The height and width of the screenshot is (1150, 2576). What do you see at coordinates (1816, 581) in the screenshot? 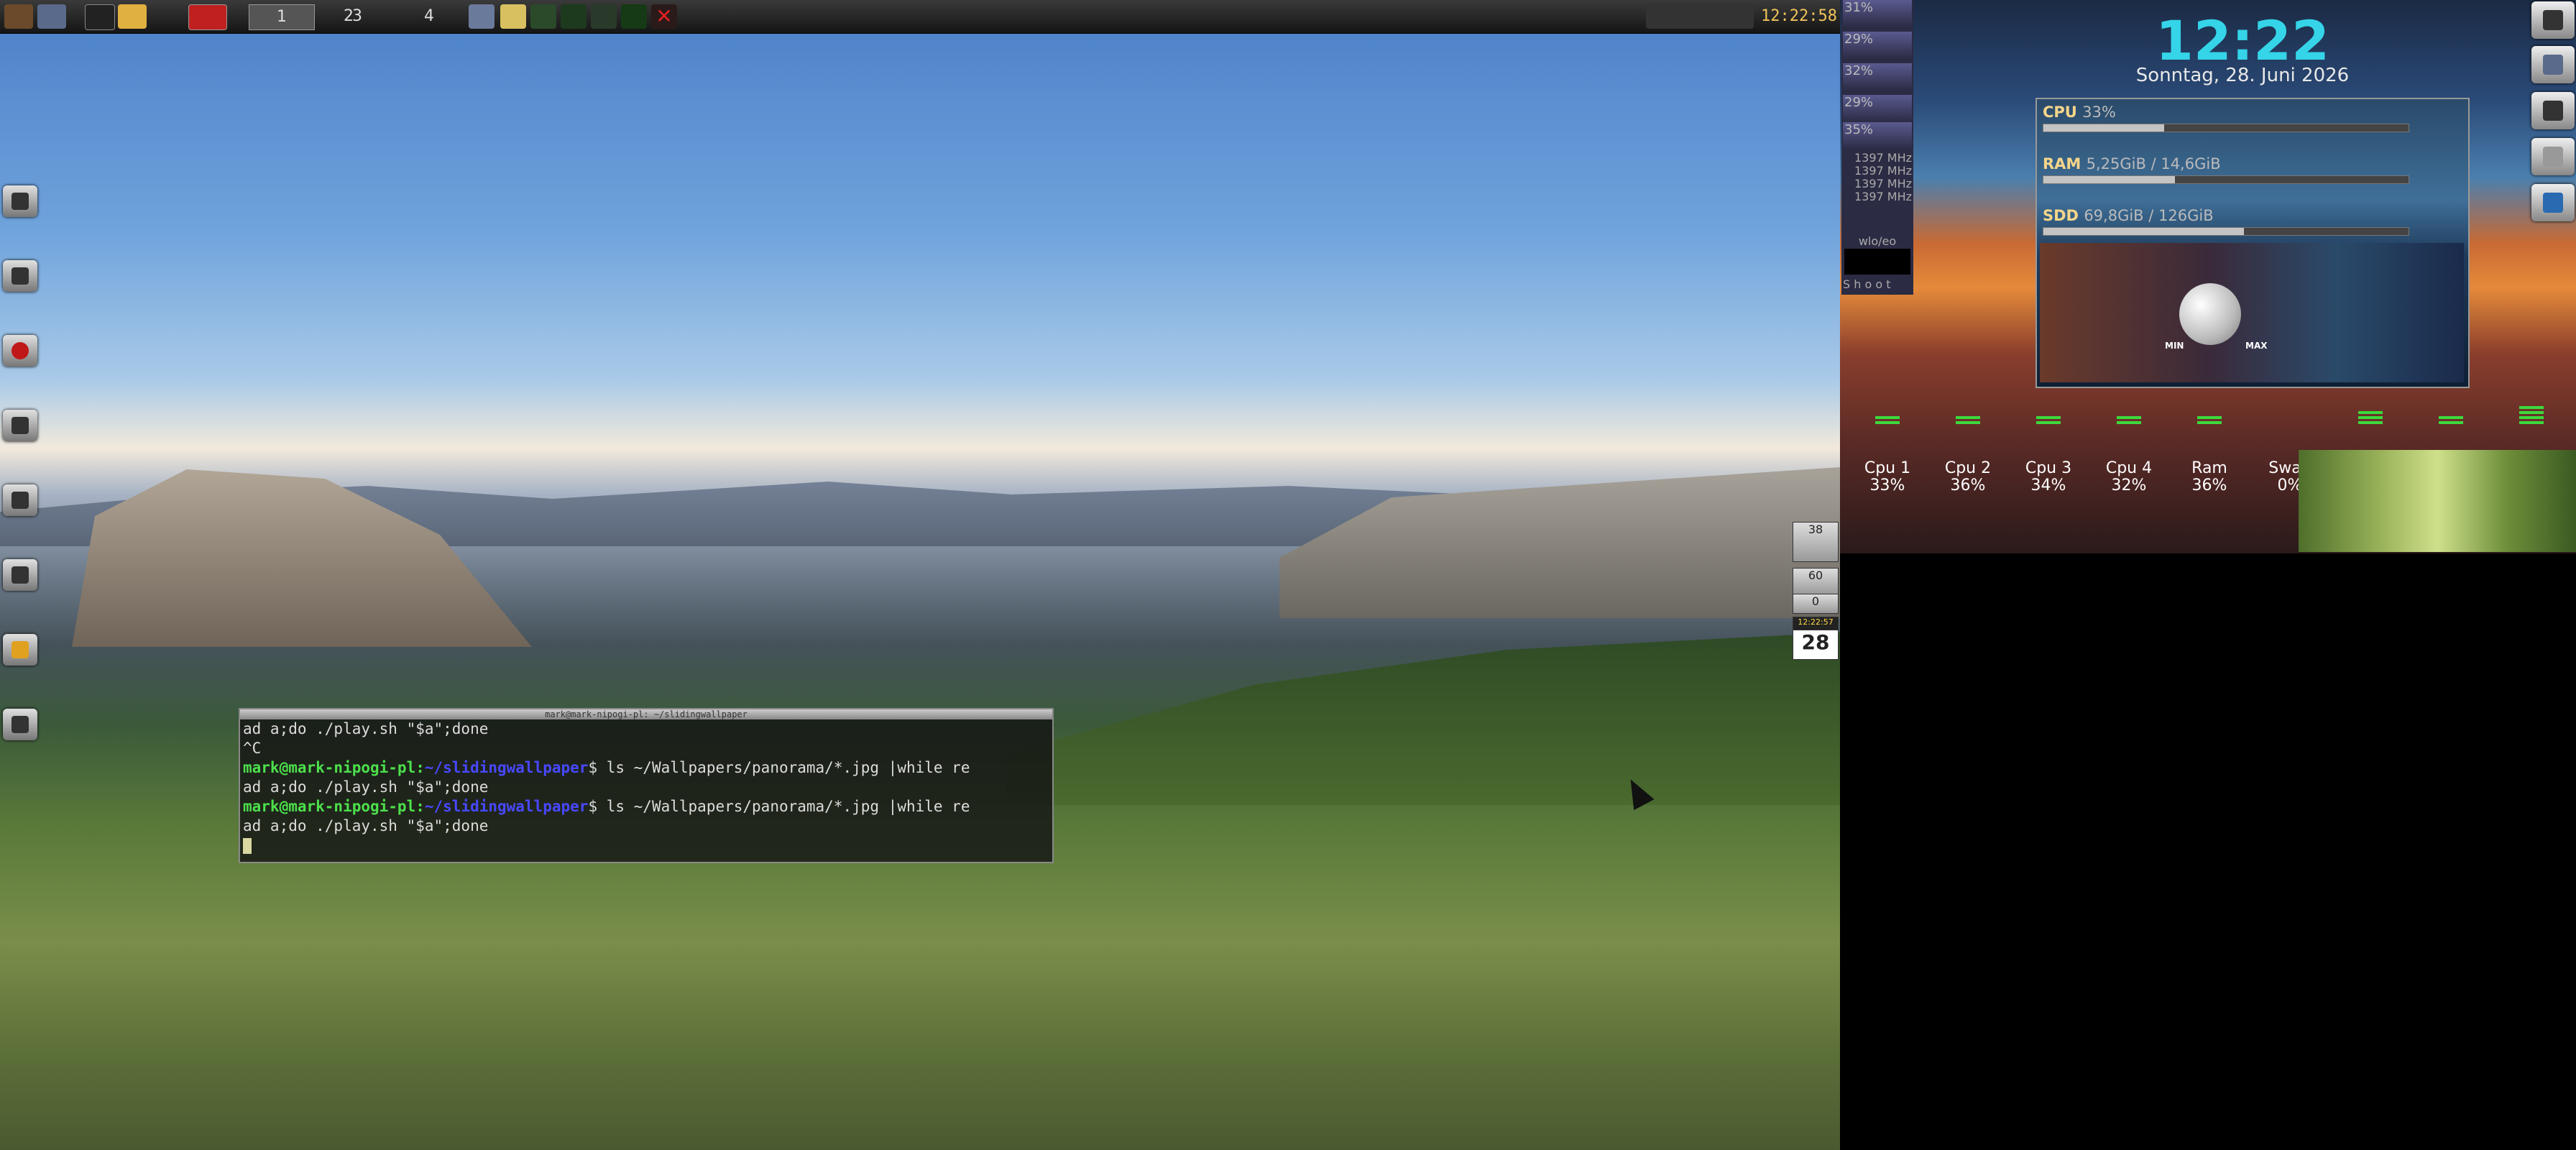
I see `percent-widget: 60` at bounding box center [1816, 581].